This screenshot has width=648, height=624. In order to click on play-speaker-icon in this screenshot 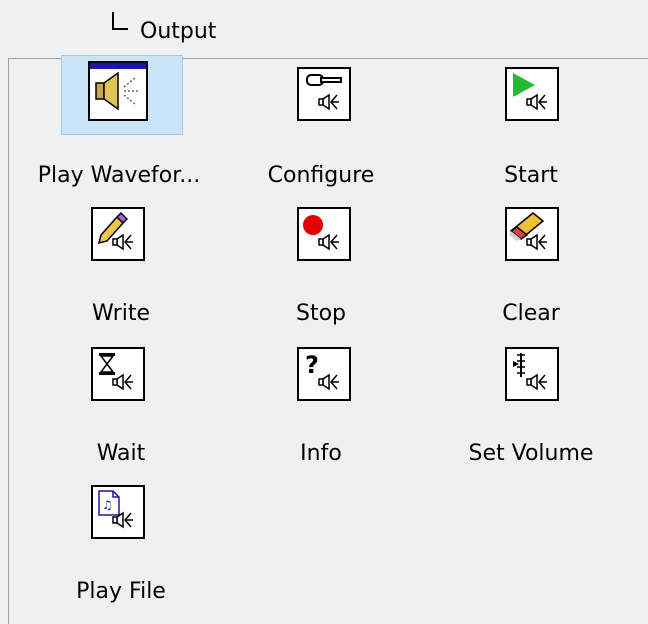, I will do `click(532, 94)`.